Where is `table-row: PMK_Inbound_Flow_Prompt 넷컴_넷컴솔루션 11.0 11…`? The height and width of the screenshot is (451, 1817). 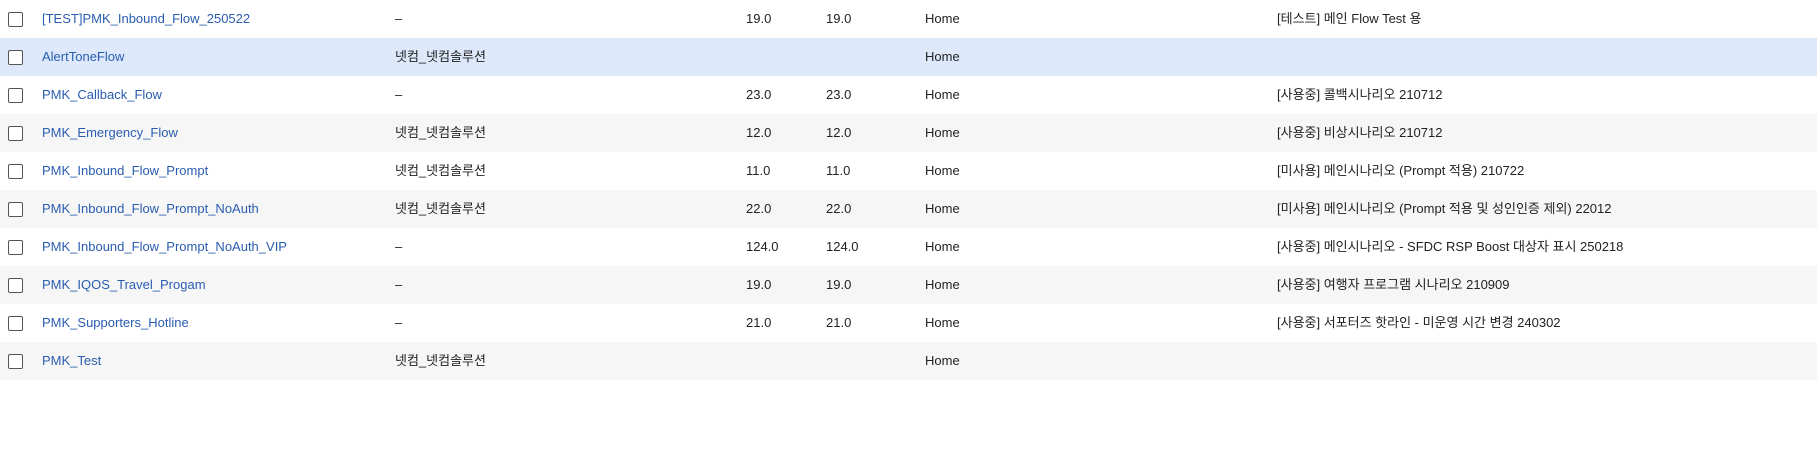
table-row: PMK_Inbound_Flow_Prompt 넷컴_넷컴솔루션 11.0 11… is located at coordinates (908, 171).